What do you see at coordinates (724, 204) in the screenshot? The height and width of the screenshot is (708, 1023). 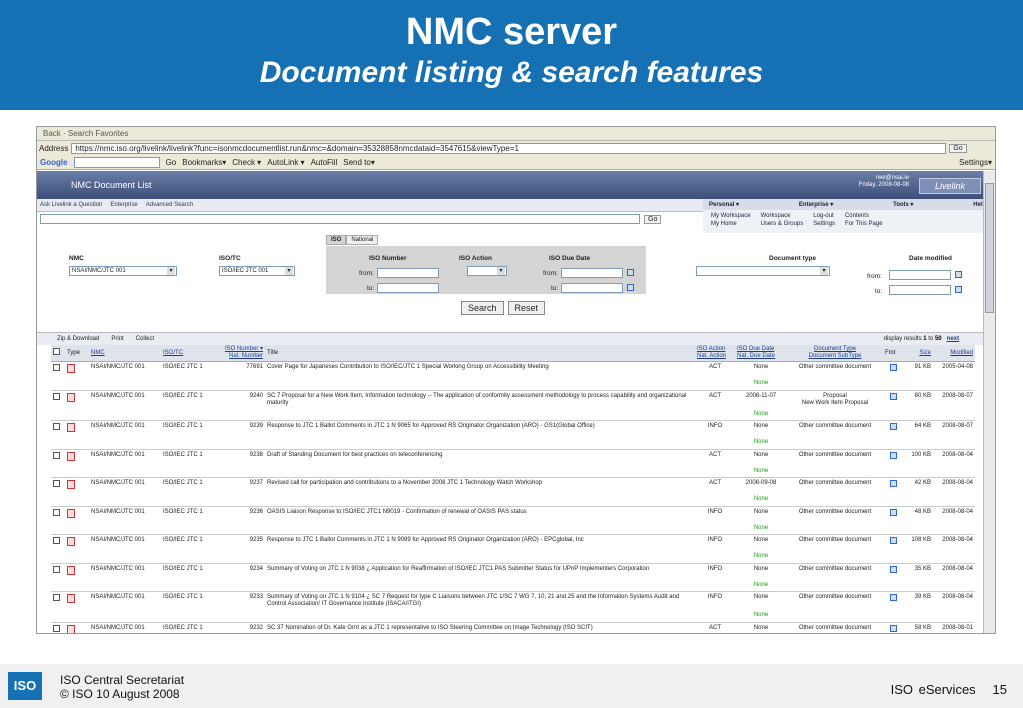 I see `menu-personal: Personal ▾` at bounding box center [724, 204].